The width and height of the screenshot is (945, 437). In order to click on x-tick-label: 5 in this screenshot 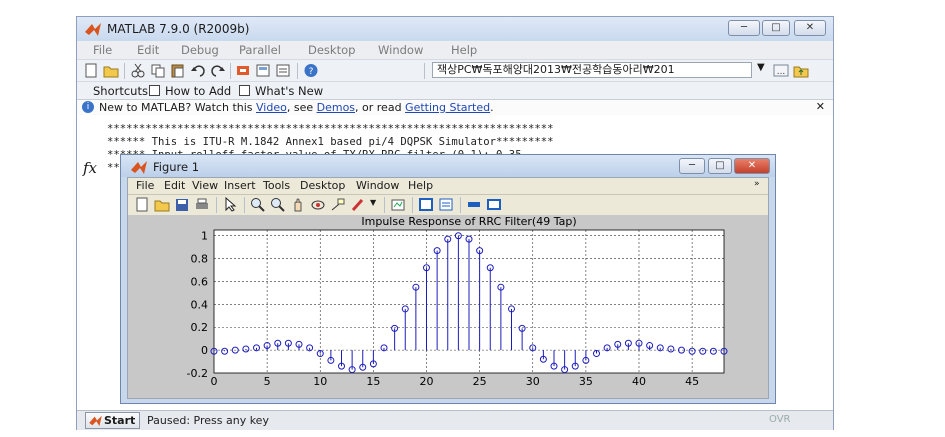, I will do `click(267, 381)`.